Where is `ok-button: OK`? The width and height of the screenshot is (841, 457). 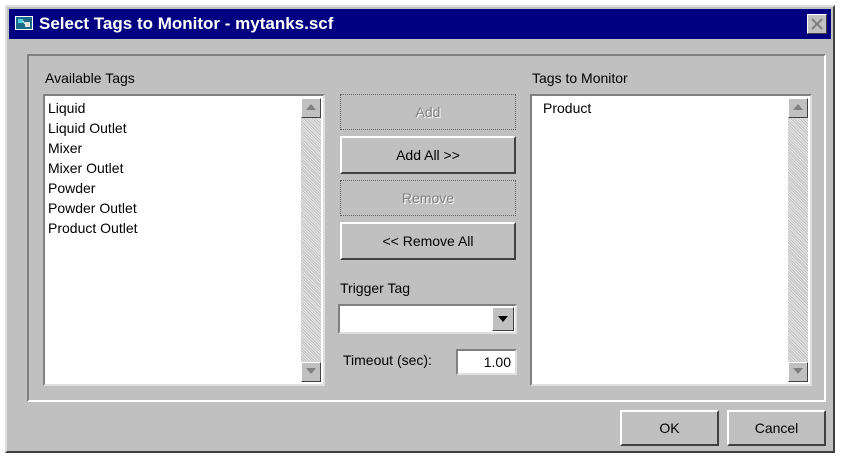
ok-button: OK is located at coordinates (669, 428).